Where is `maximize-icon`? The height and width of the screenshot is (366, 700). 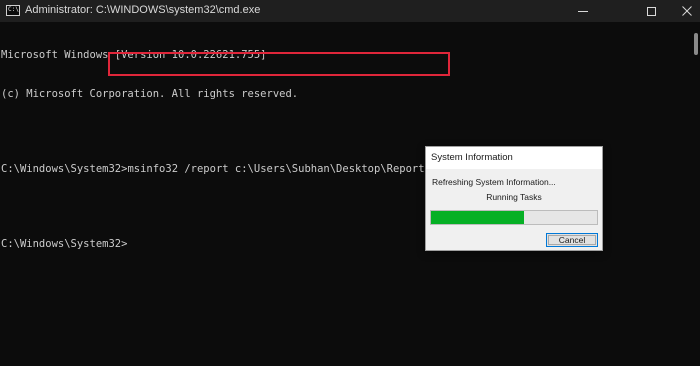 maximize-icon is located at coordinates (651, 11).